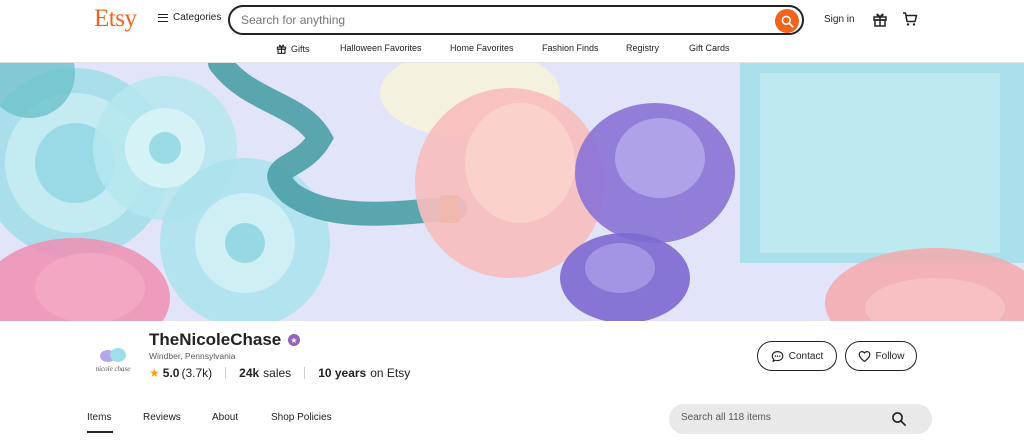  What do you see at coordinates (781, 417) in the screenshot?
I see `shop-items-search-input` at bounding box center [781, 417].